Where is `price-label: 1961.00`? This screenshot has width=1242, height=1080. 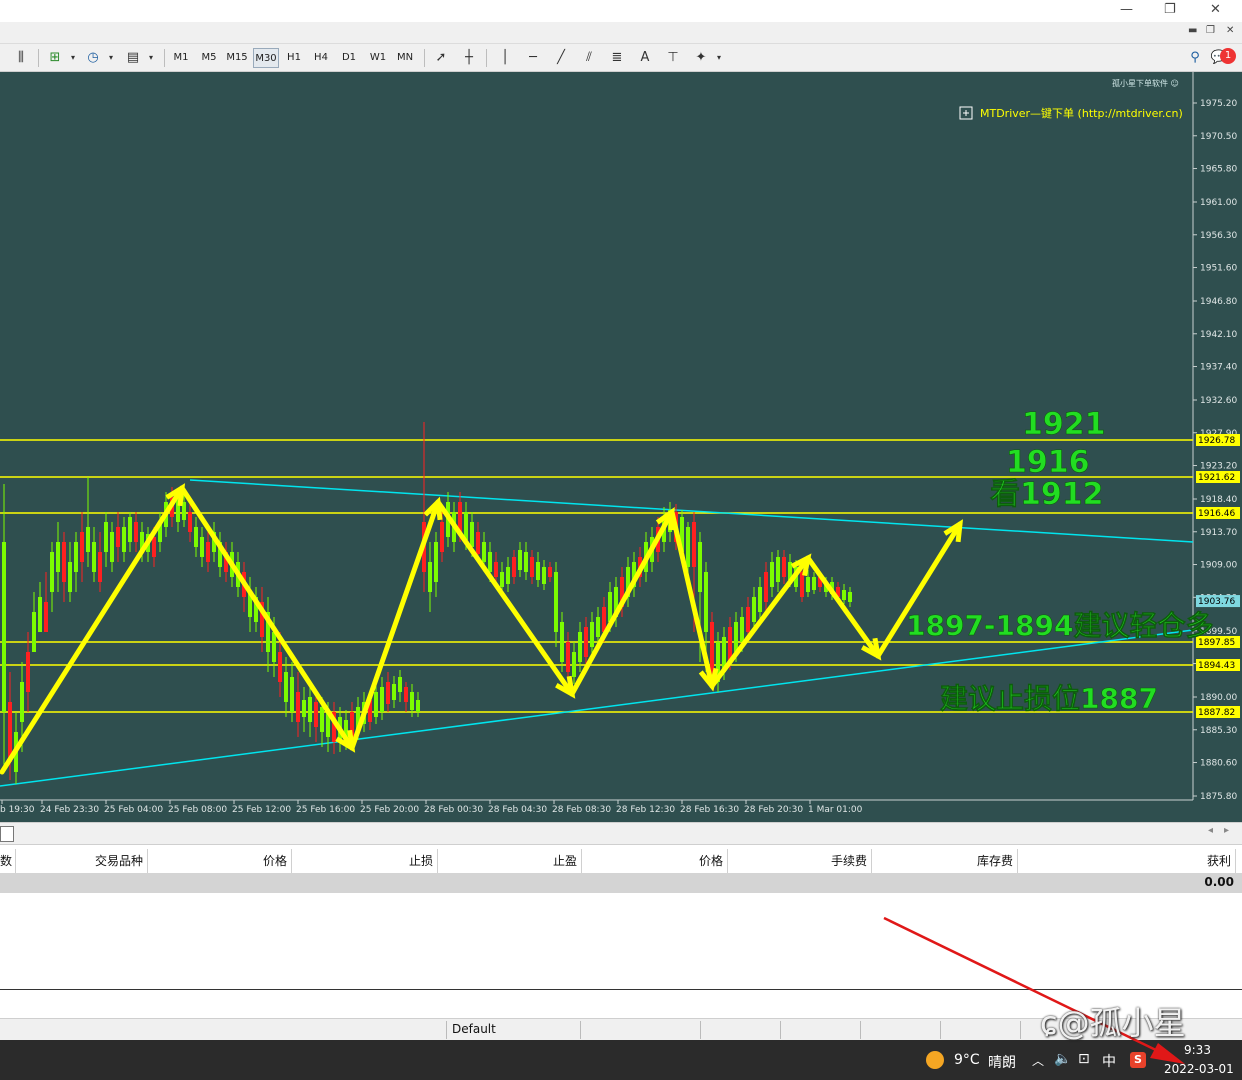 price-label: 1961.00 is located at coordinates (1218, 203).